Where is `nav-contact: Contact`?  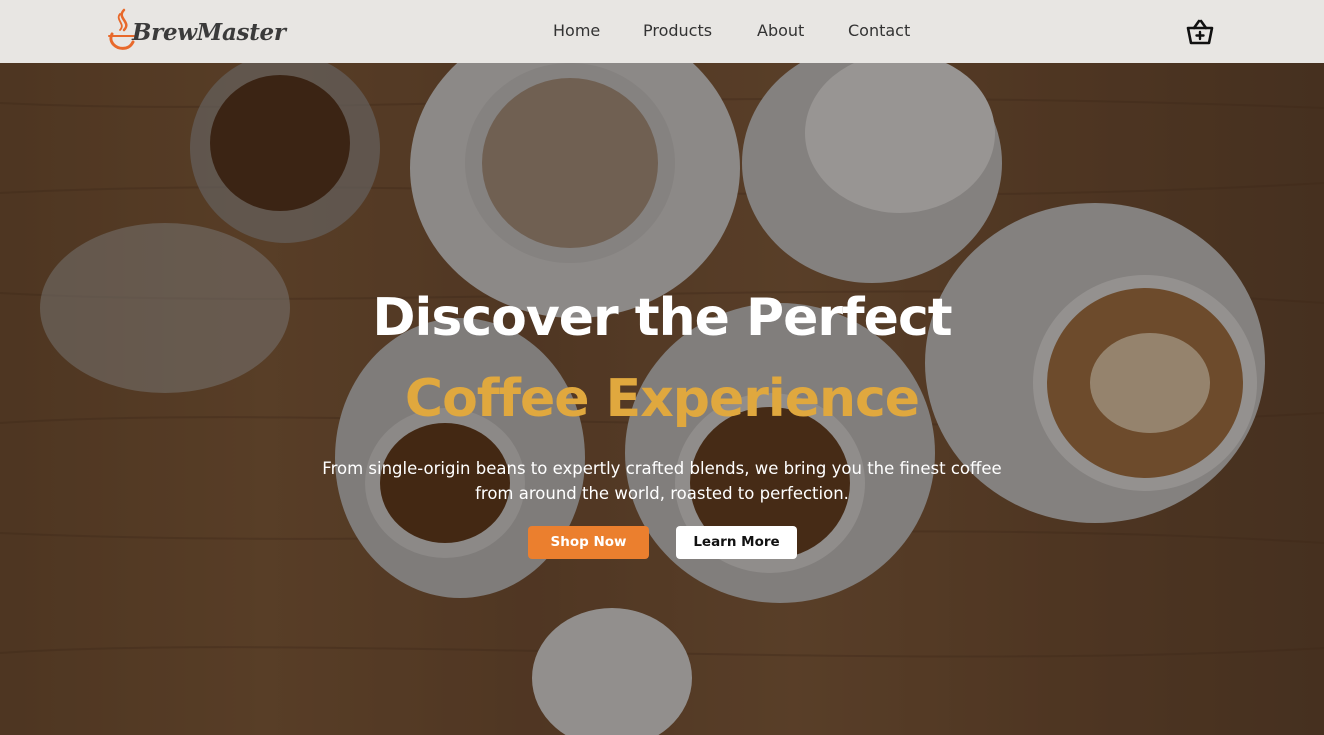 nav-contact: Contact is located at coordinates (879, 30).